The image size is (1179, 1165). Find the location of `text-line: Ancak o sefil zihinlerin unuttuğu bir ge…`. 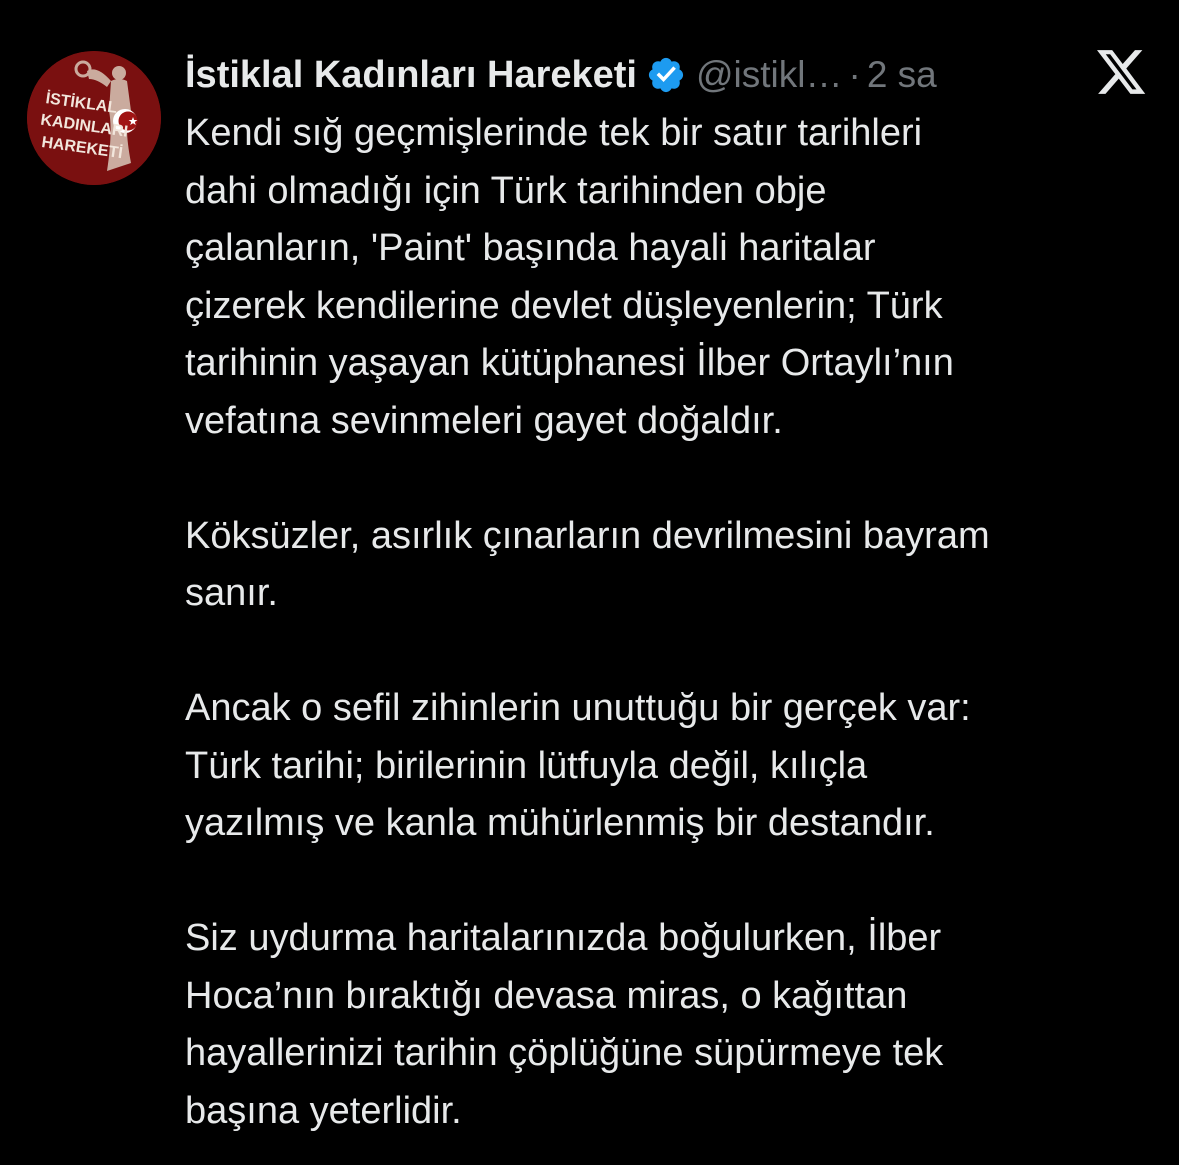

text-line: Ancak o sefil zihinlerin unuttuğu bir ge… is located at coordinates (578, 708).